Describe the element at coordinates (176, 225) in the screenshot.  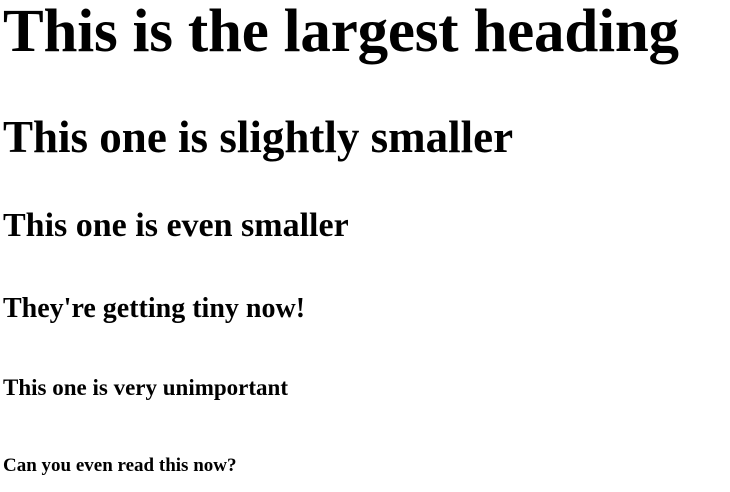
I see `heading-level-3: This one is even smaller` at that location.